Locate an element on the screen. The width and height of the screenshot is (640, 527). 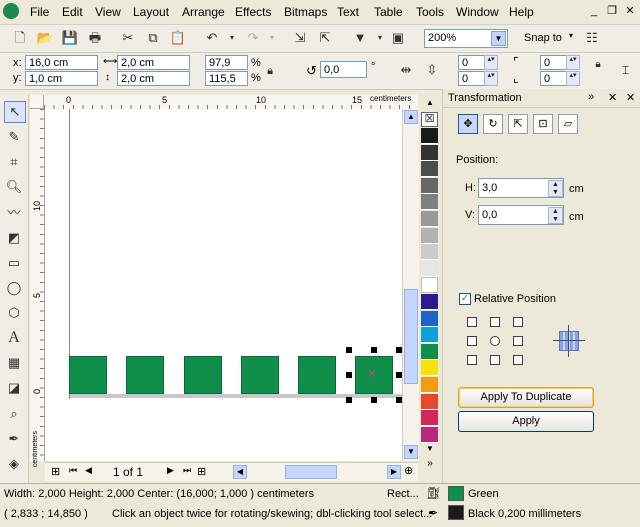
anchor-center is located at coordinates (495, 341).